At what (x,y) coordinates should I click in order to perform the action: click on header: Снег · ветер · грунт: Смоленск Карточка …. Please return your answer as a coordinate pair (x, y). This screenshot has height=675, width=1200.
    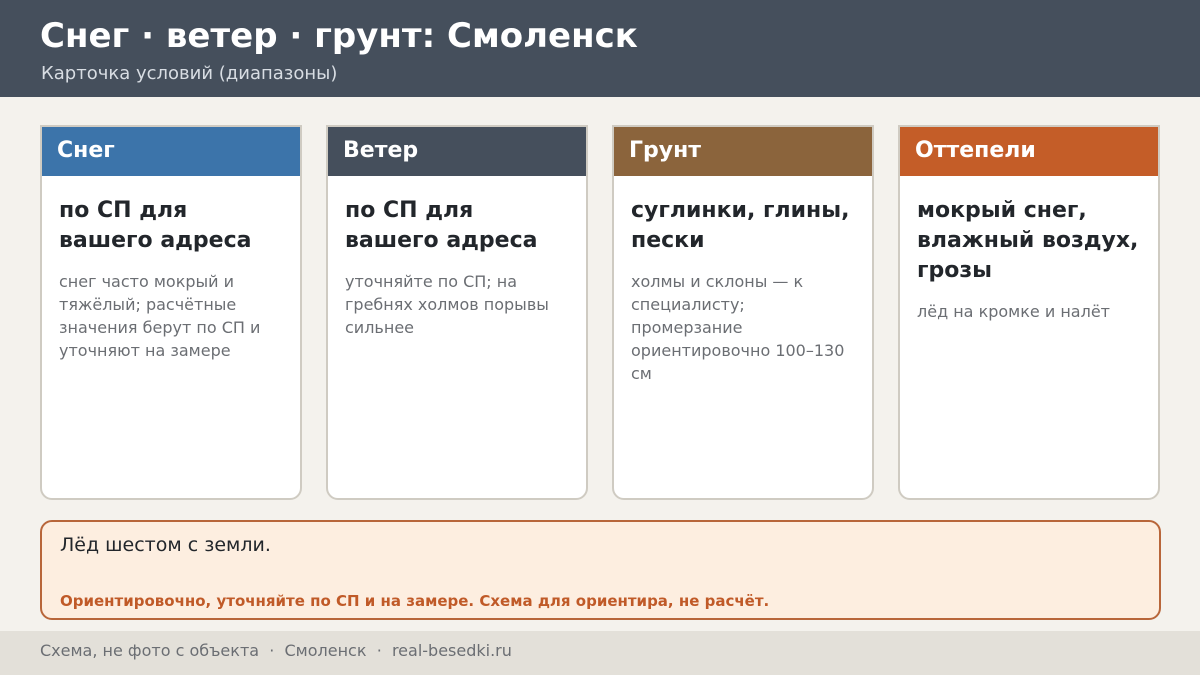
    Looking at the image, I should click on (600, 48).